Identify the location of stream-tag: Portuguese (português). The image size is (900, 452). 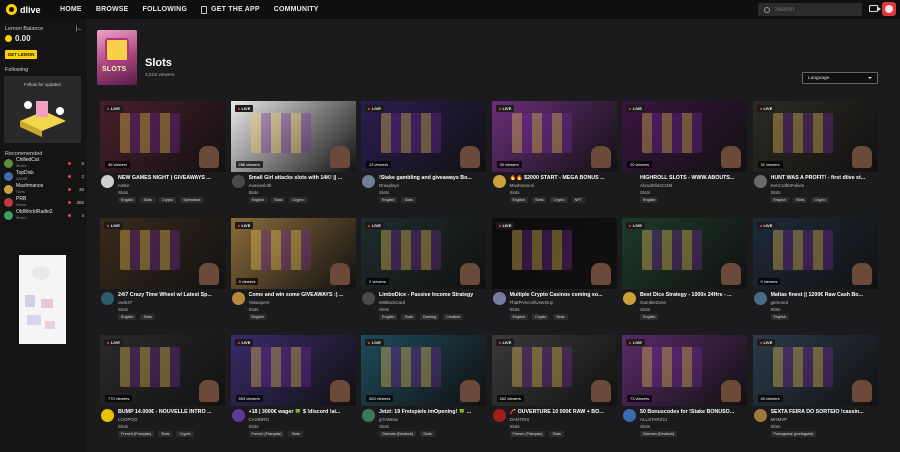
(793, 434).